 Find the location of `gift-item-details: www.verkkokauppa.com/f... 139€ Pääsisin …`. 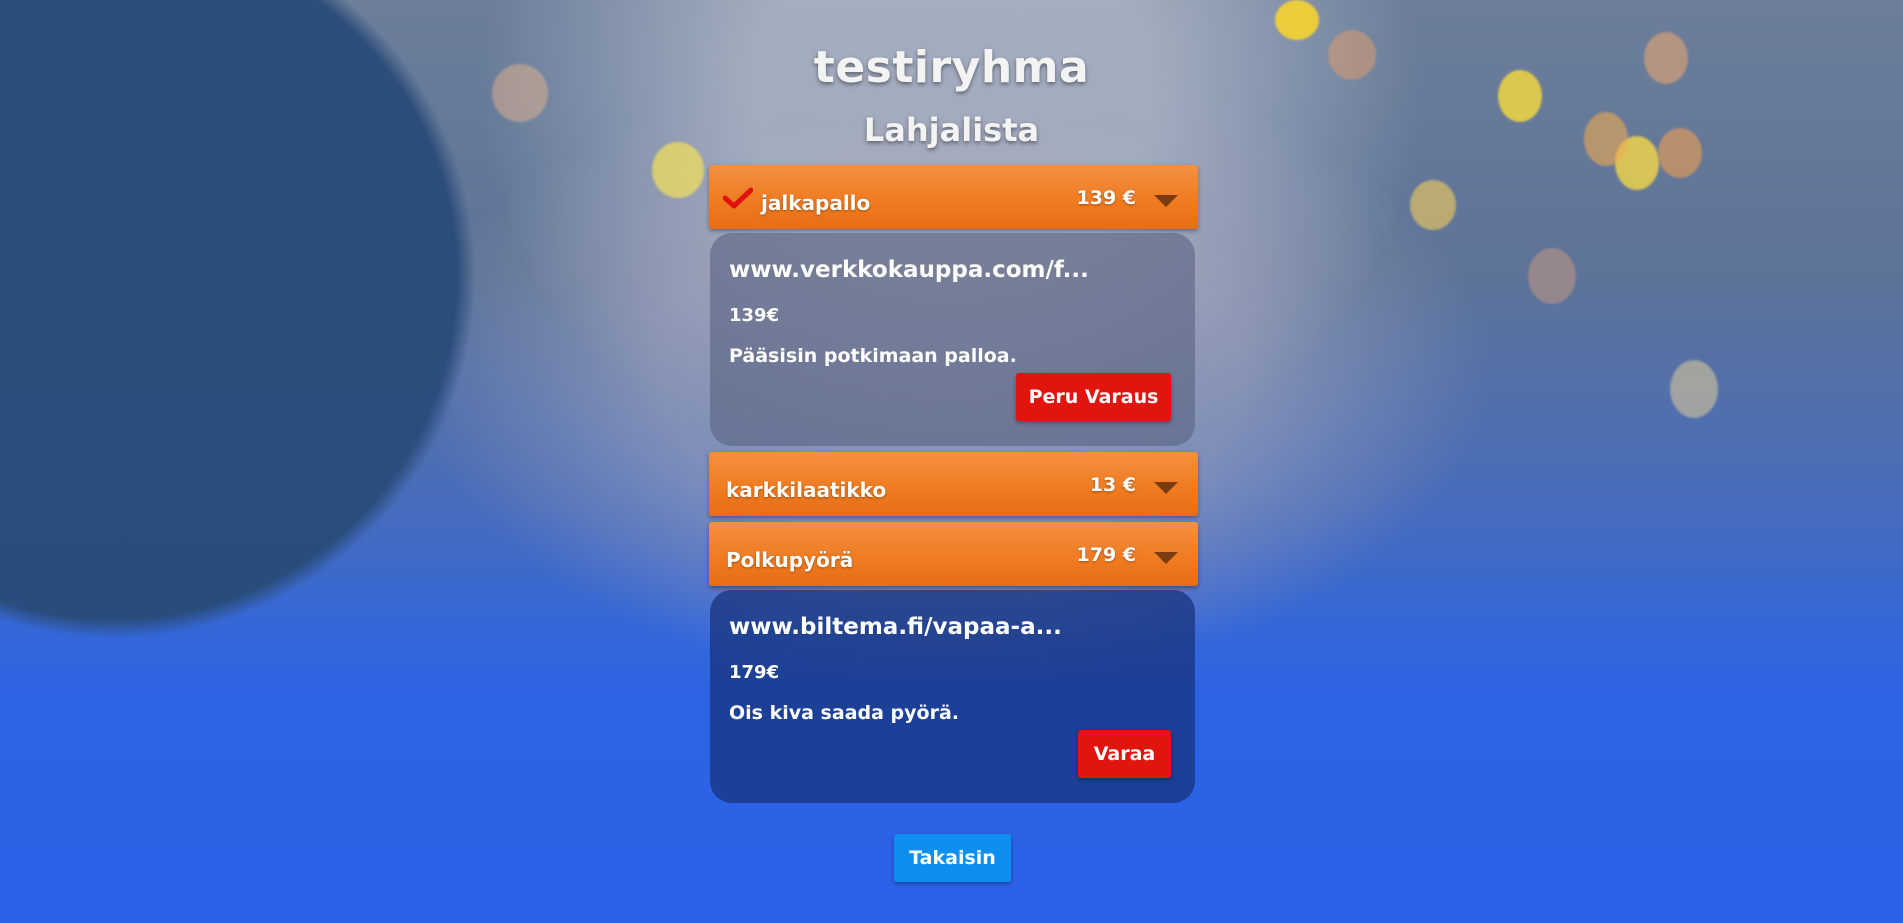

gift-item-details: www.verkkokauppa.com/f... 139€ Pääsisin … is located at coordinates (952, 339).